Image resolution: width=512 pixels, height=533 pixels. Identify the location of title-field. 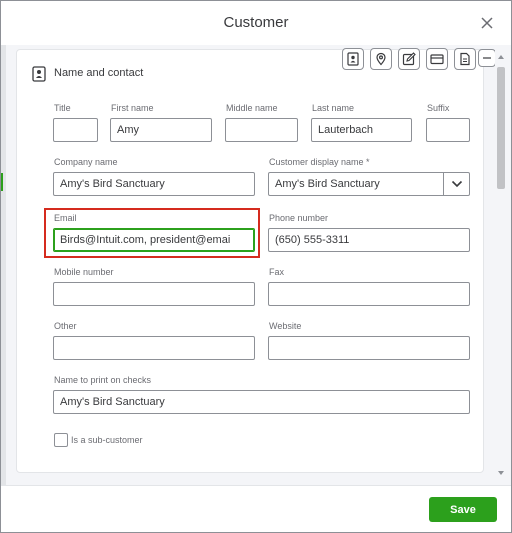
(75, 130).